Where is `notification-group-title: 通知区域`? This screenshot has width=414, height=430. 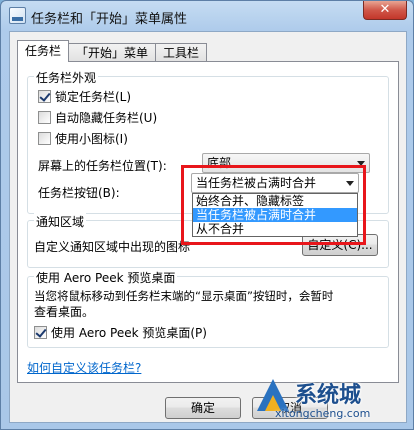 notification-group-title: 通知区域 is located at coordinates (60, 221).